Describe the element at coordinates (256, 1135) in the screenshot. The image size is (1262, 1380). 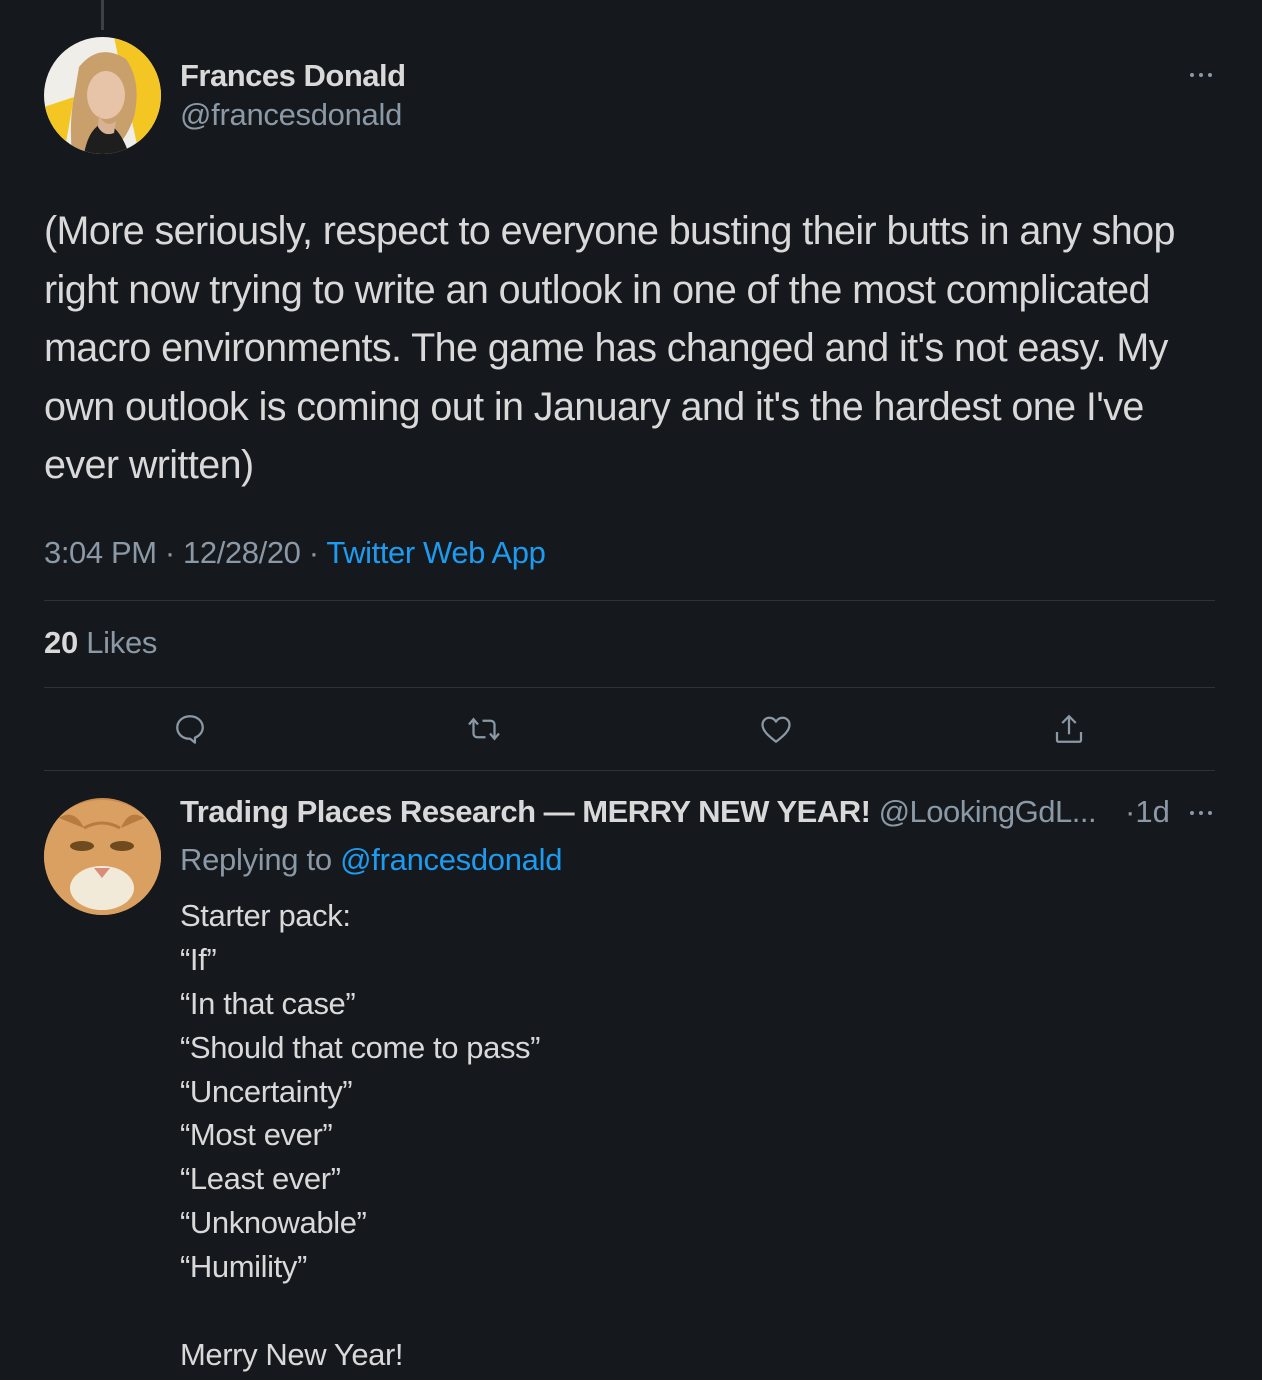
I see `reply-text-line: “Most ever”` at that location.